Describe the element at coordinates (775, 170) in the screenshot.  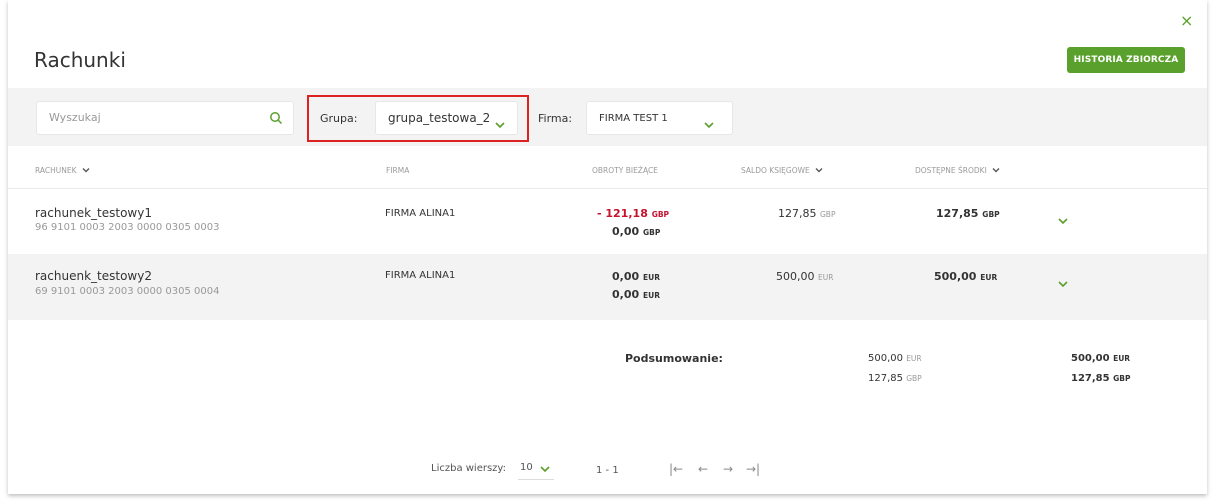
I see `column-header-balance-label: SALDO KSIĘGOWE` at that location.